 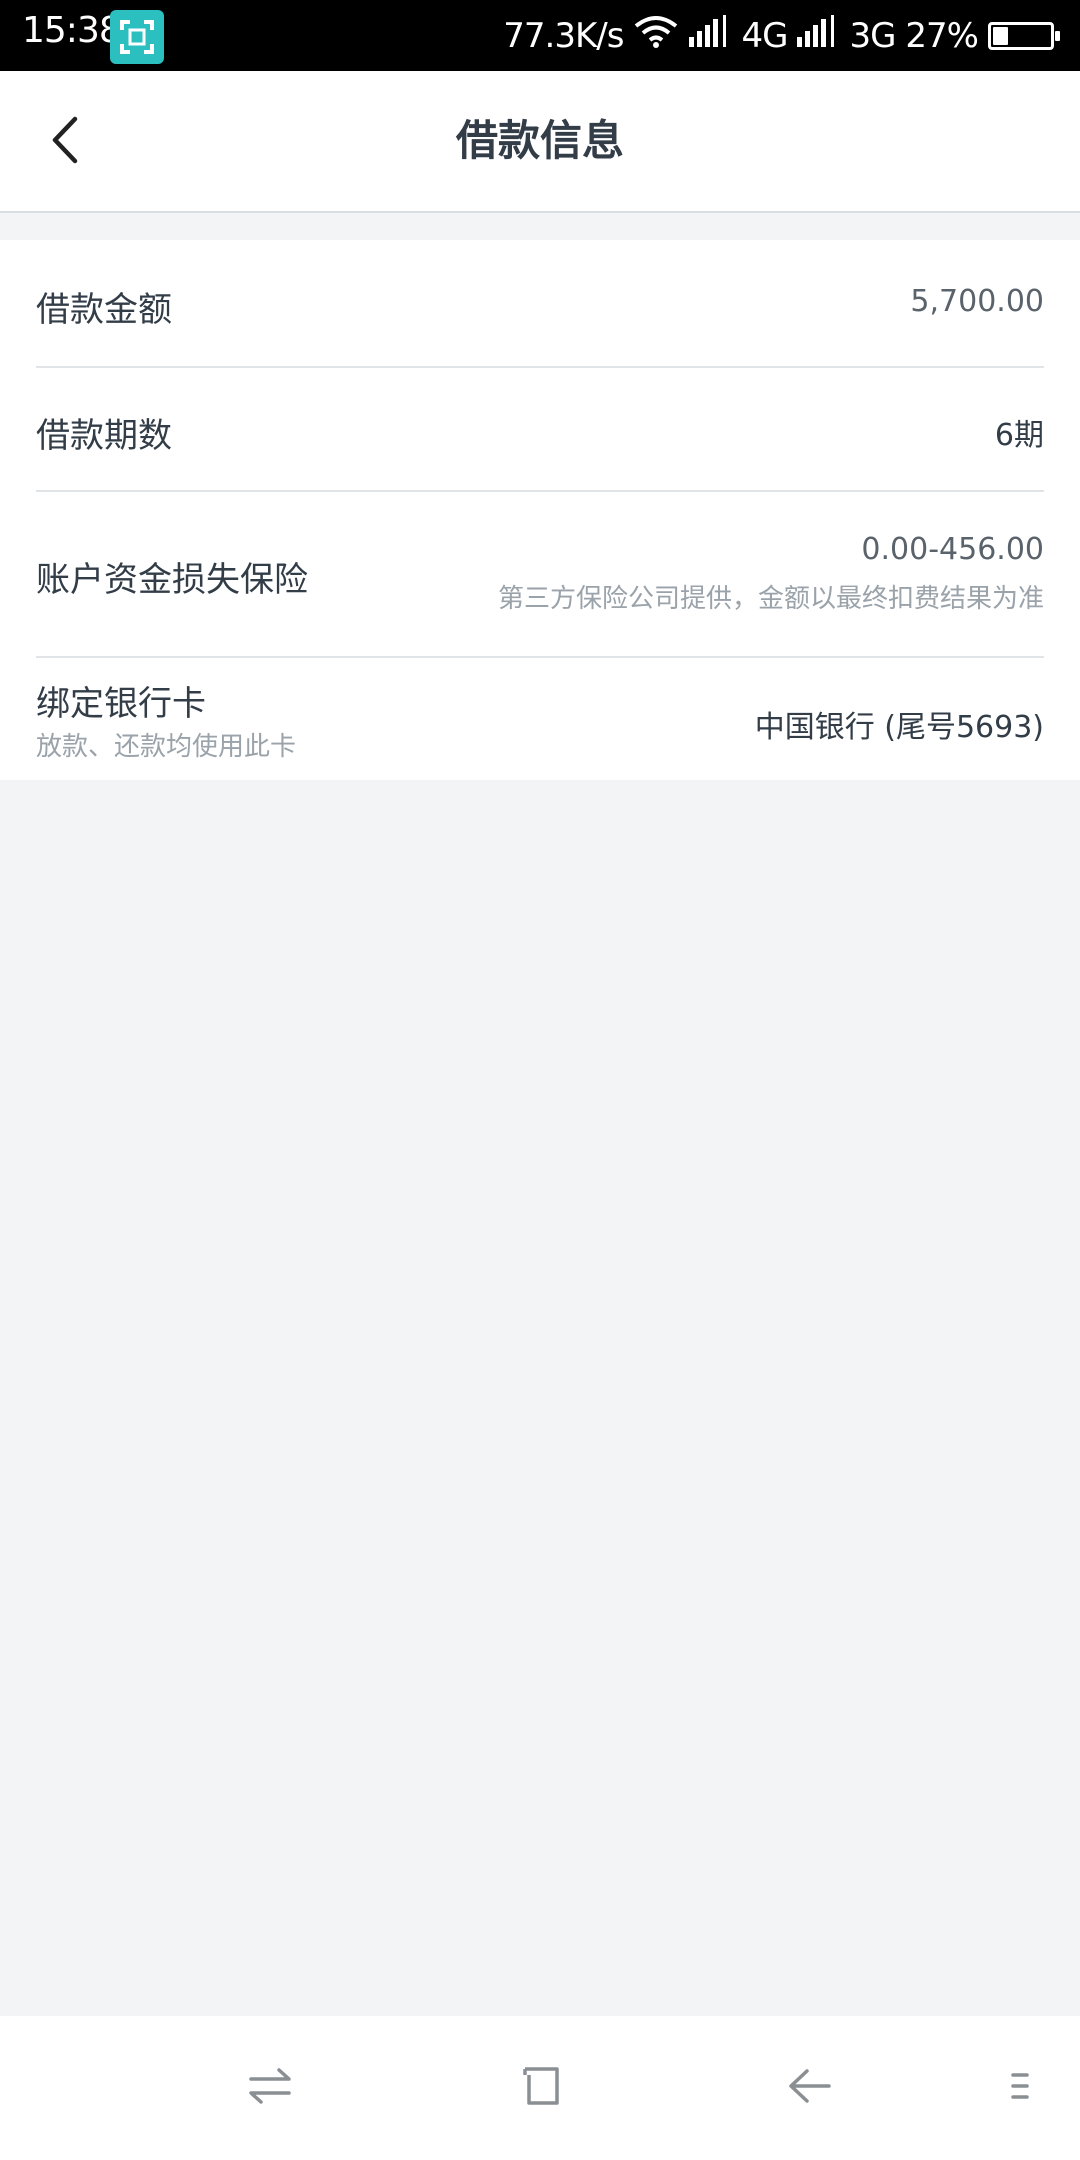 What do you see at coordinates (563, 35) in the screenshot?
I see `network-speed: 77.3K/s` at bounding box center [563, 35].